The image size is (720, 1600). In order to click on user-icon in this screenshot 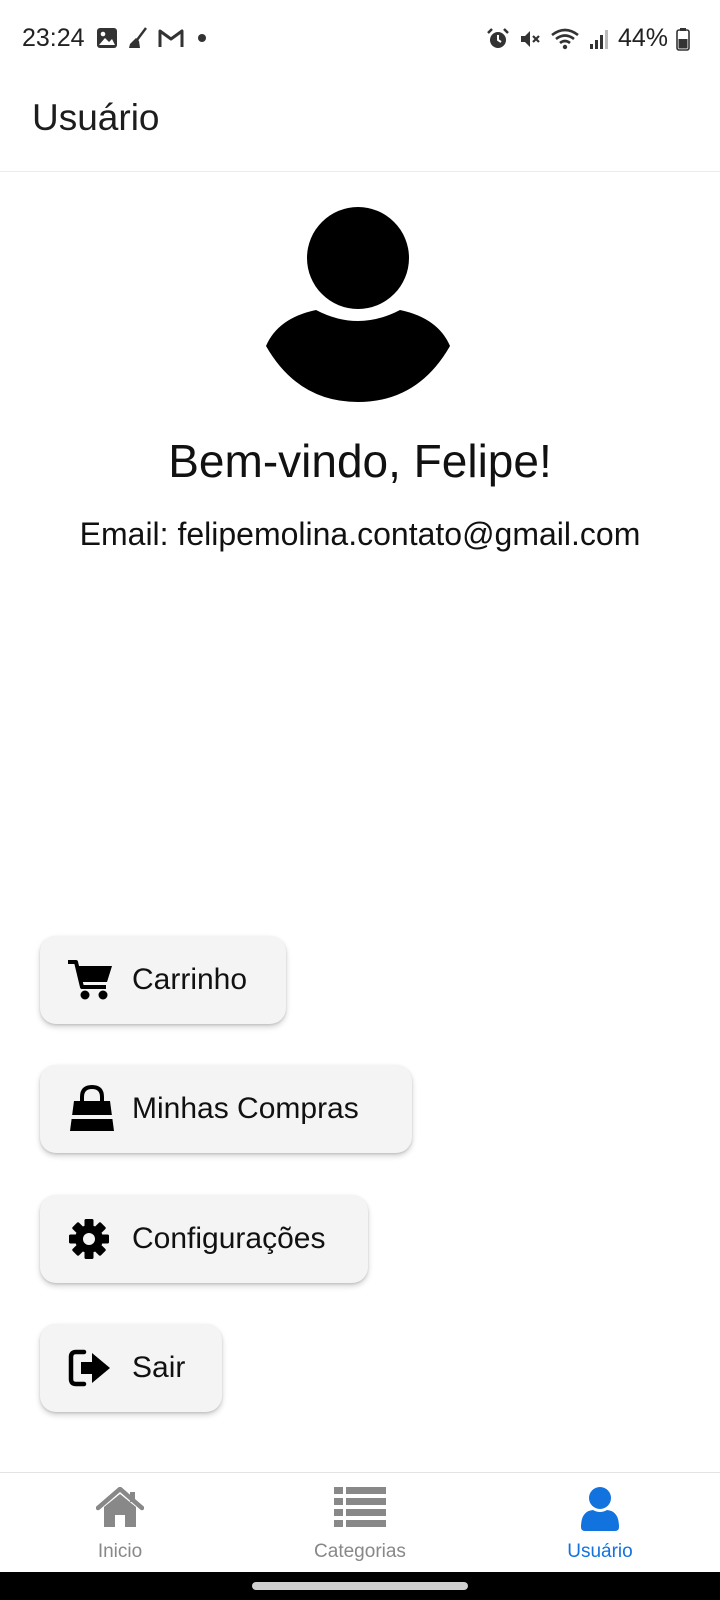, I will do `click(600, 1510)`.